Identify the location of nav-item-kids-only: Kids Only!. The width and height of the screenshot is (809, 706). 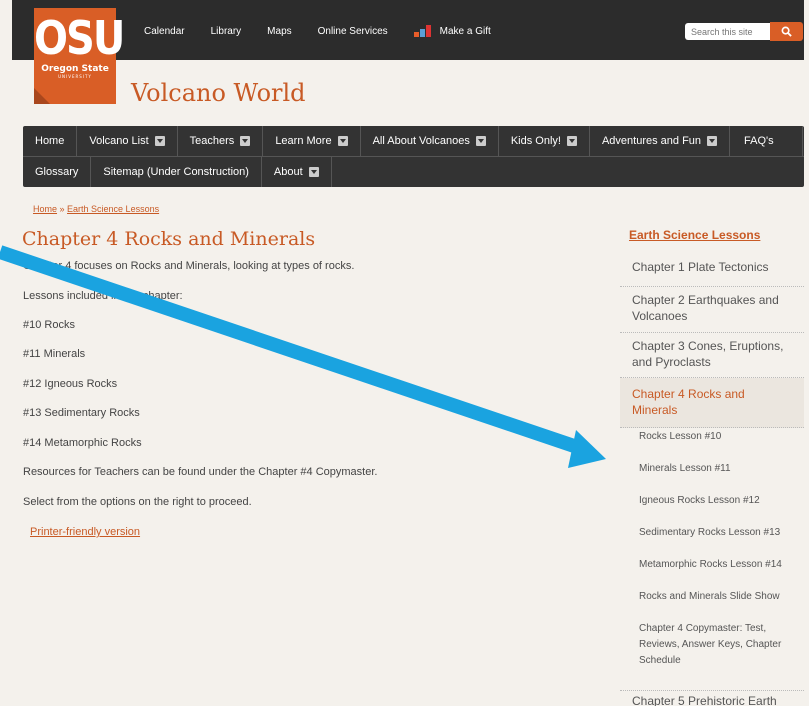
(544, 141).